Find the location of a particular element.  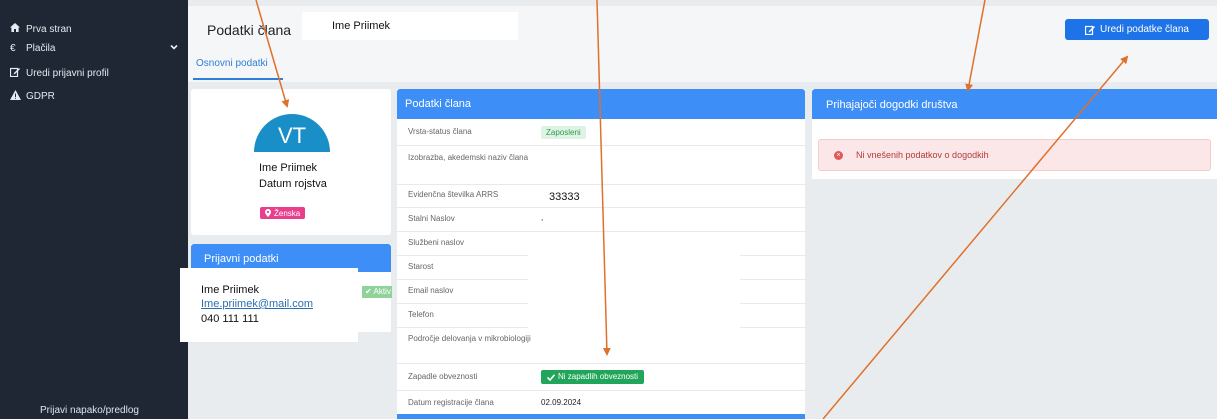

home-icon is located at coordinates (18, 29).